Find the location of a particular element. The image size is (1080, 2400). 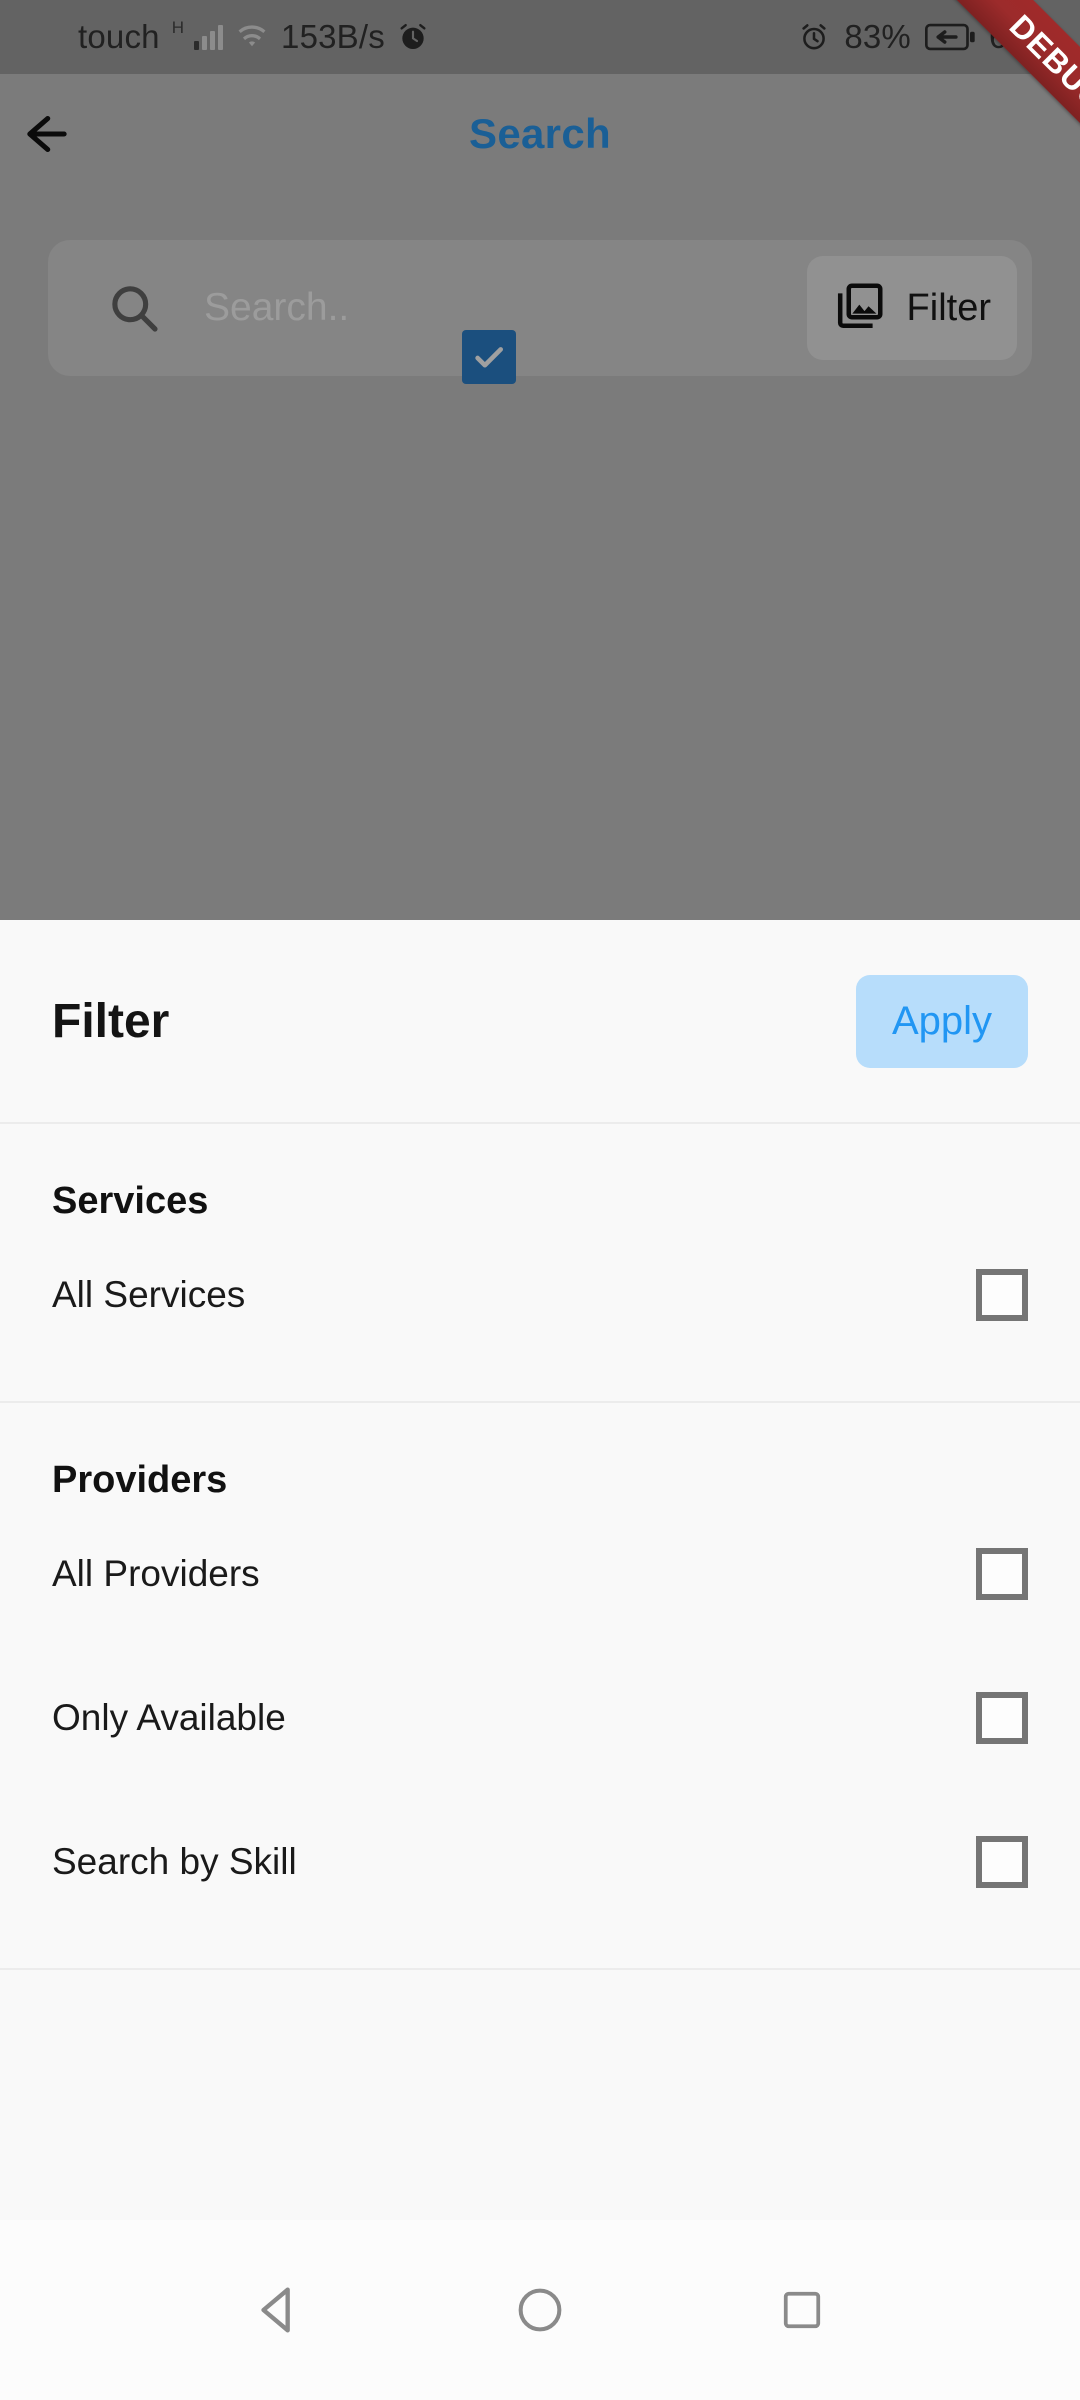

nav-recents-button is located at coordinates (802, 2310).